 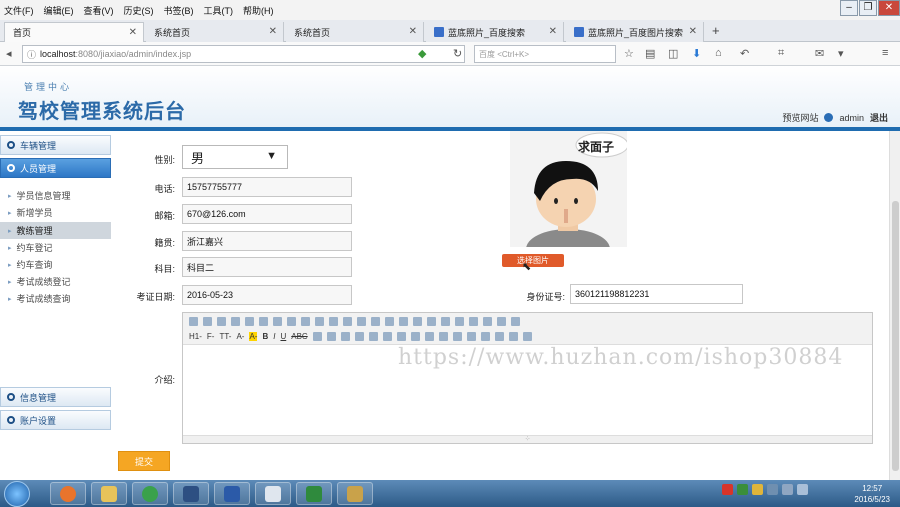 I want to click on sidebar-item-score-query: ▸ 考试成绩查询, so click(x=55, y=298).